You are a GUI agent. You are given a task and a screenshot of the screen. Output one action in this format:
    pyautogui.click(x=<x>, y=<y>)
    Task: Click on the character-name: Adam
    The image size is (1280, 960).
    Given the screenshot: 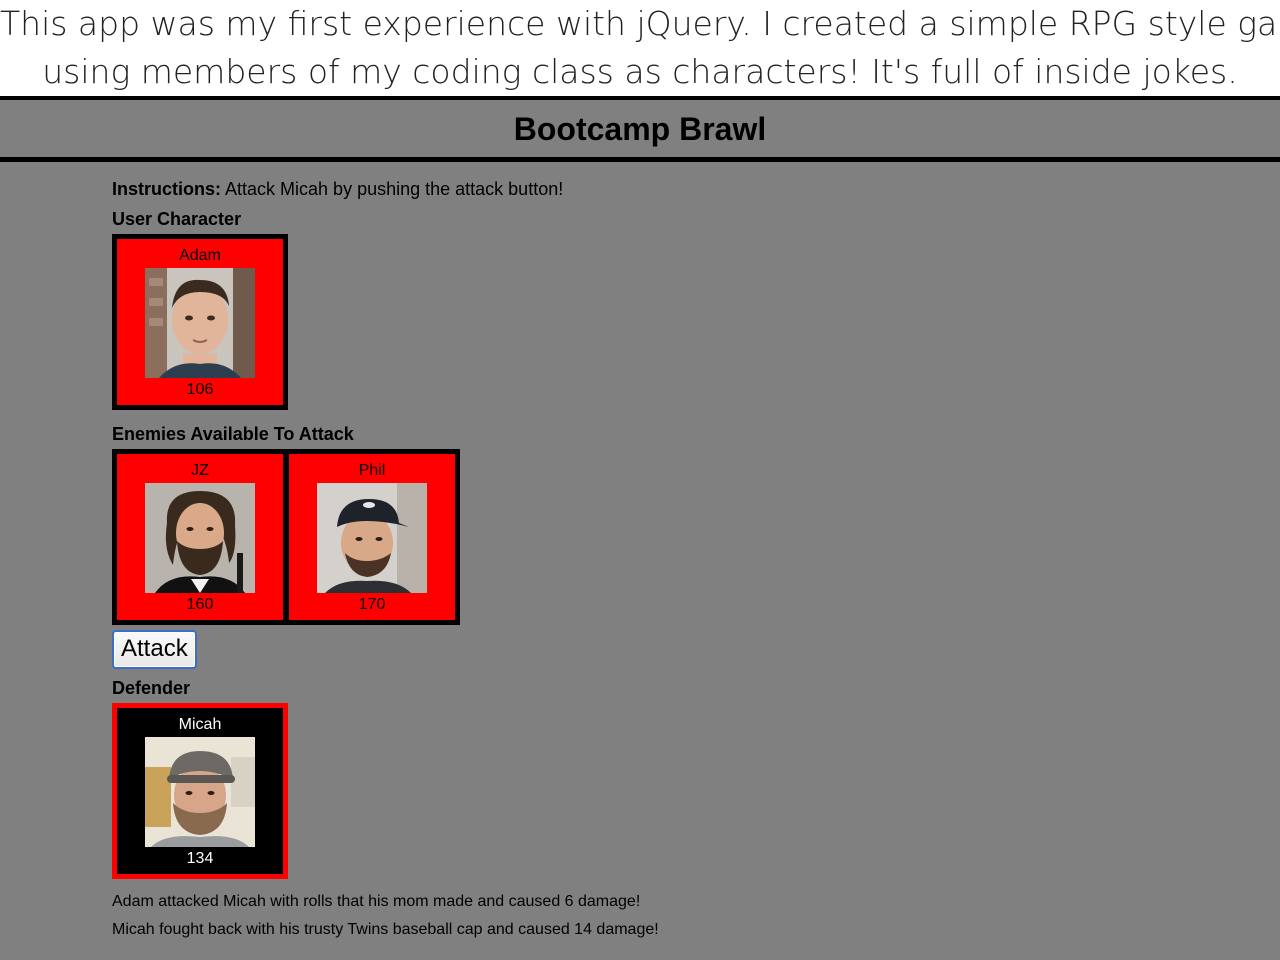 What is the action you would take?
    pyautogui.click(x=200, y=255)
    